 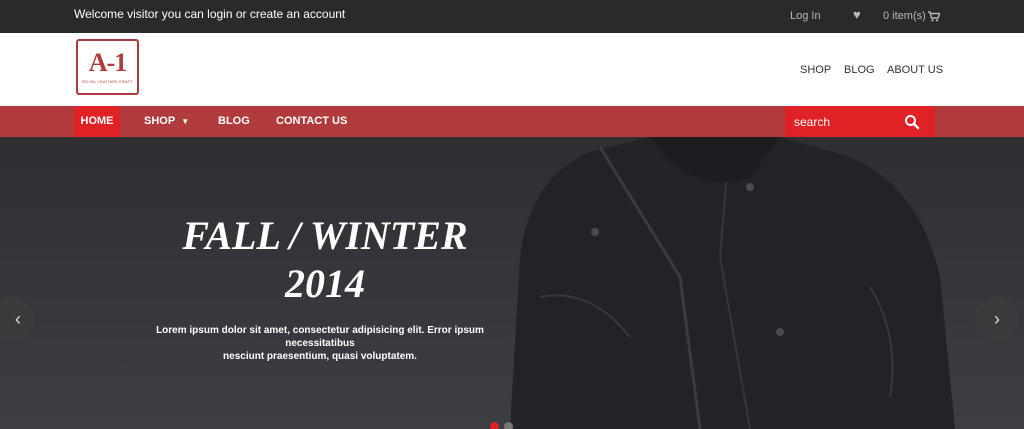 I want to click on heart-icon: ♥, so click(x=857, y=14).